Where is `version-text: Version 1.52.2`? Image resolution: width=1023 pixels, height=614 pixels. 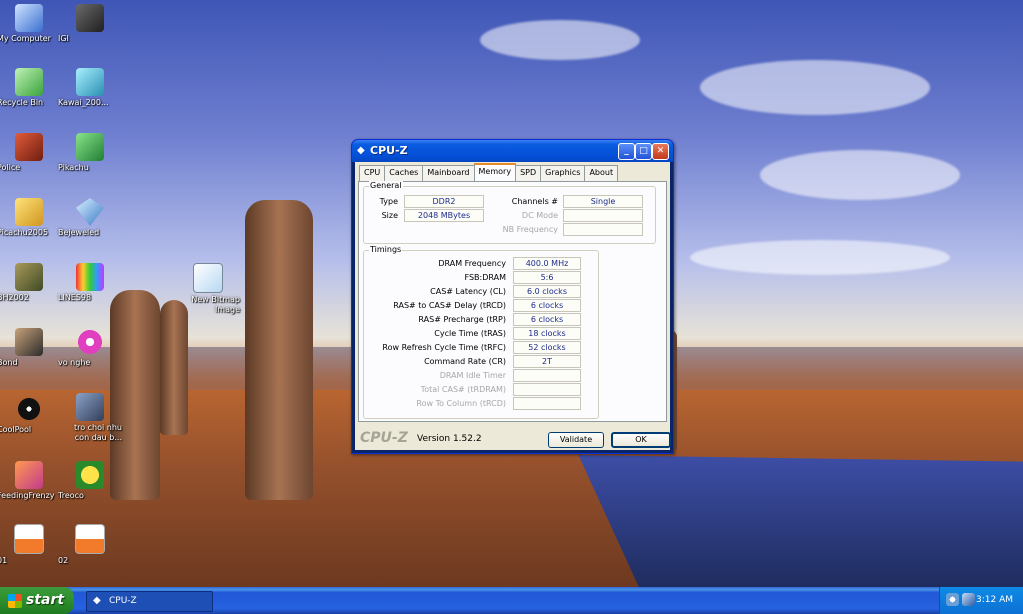
version-text: Version 1.52.2 is located at coordinates (449, 439).